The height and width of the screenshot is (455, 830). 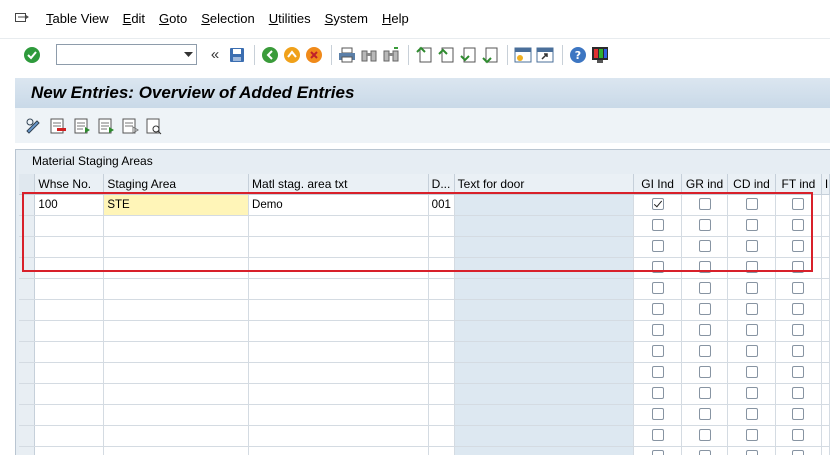 What do you see at coordinates (424, 55) in the screenshot?
I see `first-page-icon` at bounding box center [424, 55].